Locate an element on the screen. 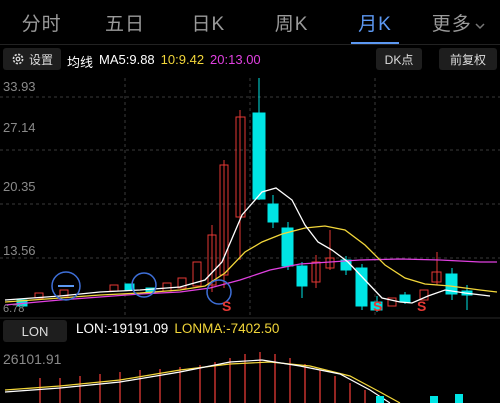 The width and height of the screenshot is (500, 403). lon-indicator-button: LON is located at coordinates (35, 331).